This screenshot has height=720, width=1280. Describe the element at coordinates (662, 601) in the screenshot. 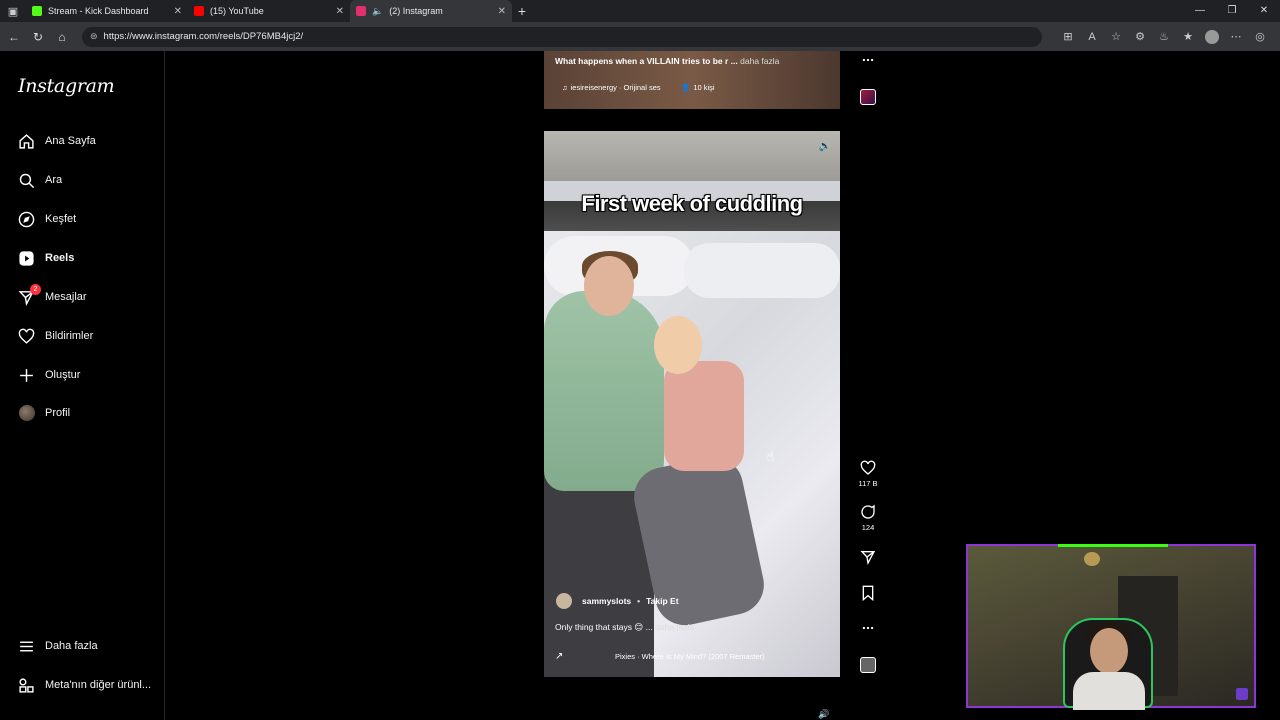

I see `follow-button: Takip Et` at that location.